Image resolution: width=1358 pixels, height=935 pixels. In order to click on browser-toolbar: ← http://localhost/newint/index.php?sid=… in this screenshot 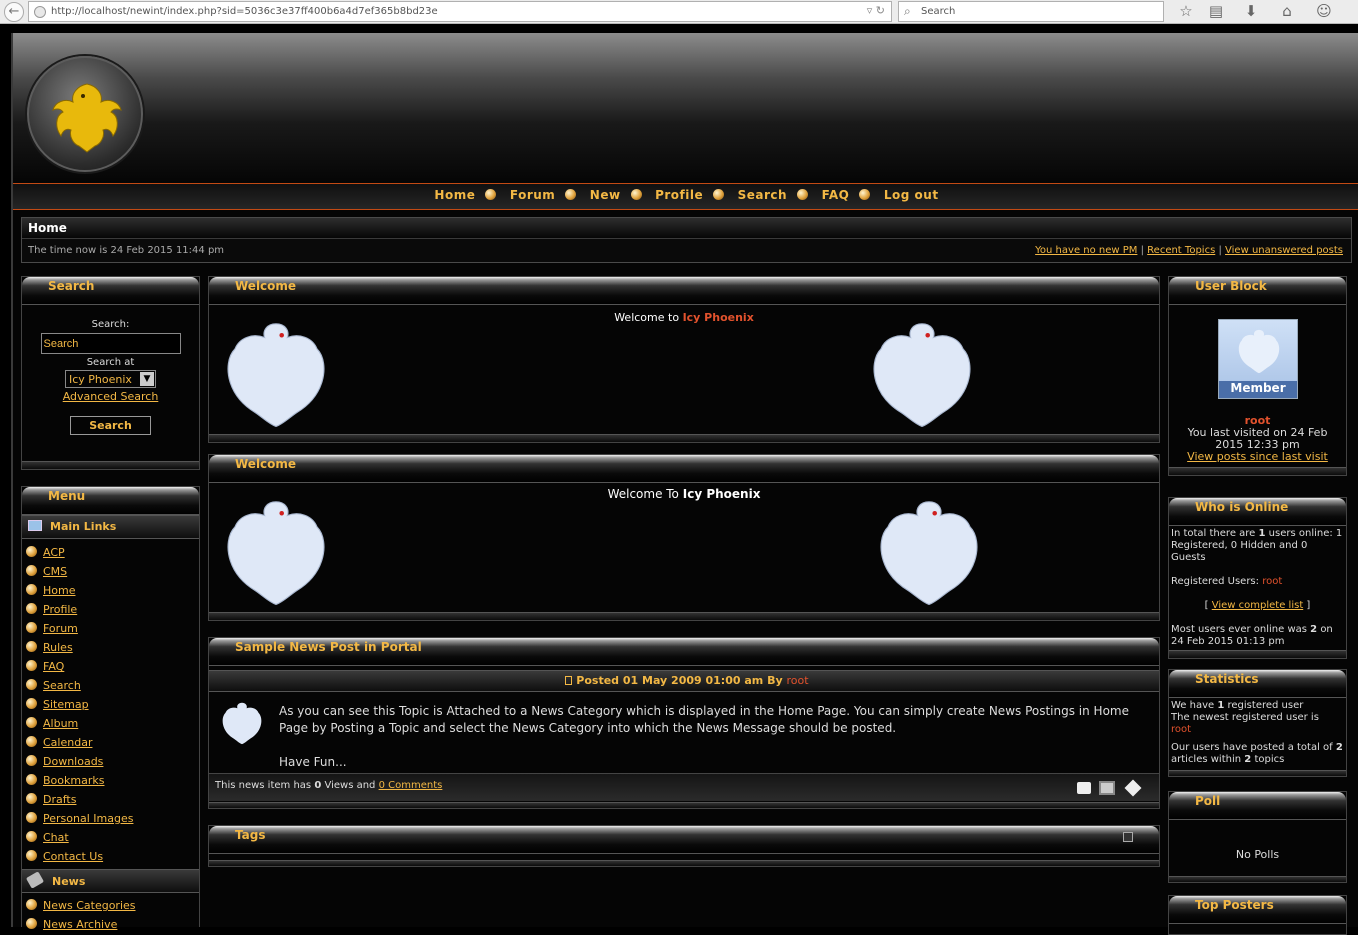, I will do `click(679, 12)`.